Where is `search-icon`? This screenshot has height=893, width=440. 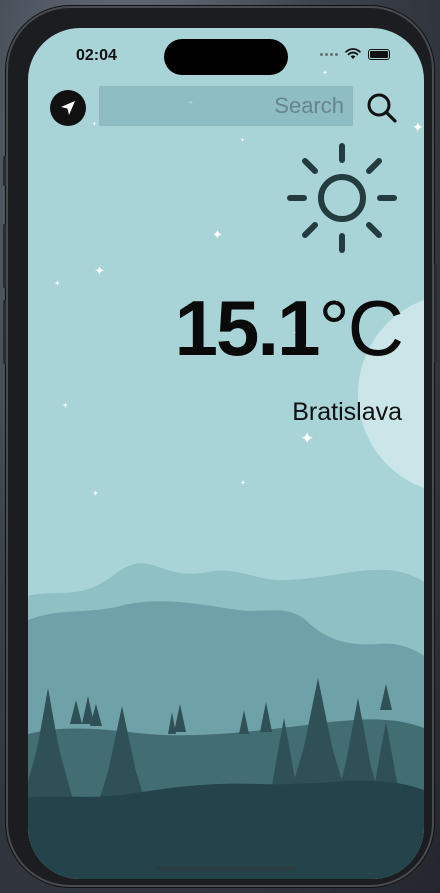
search-icon is located at coordinates (382, 108).